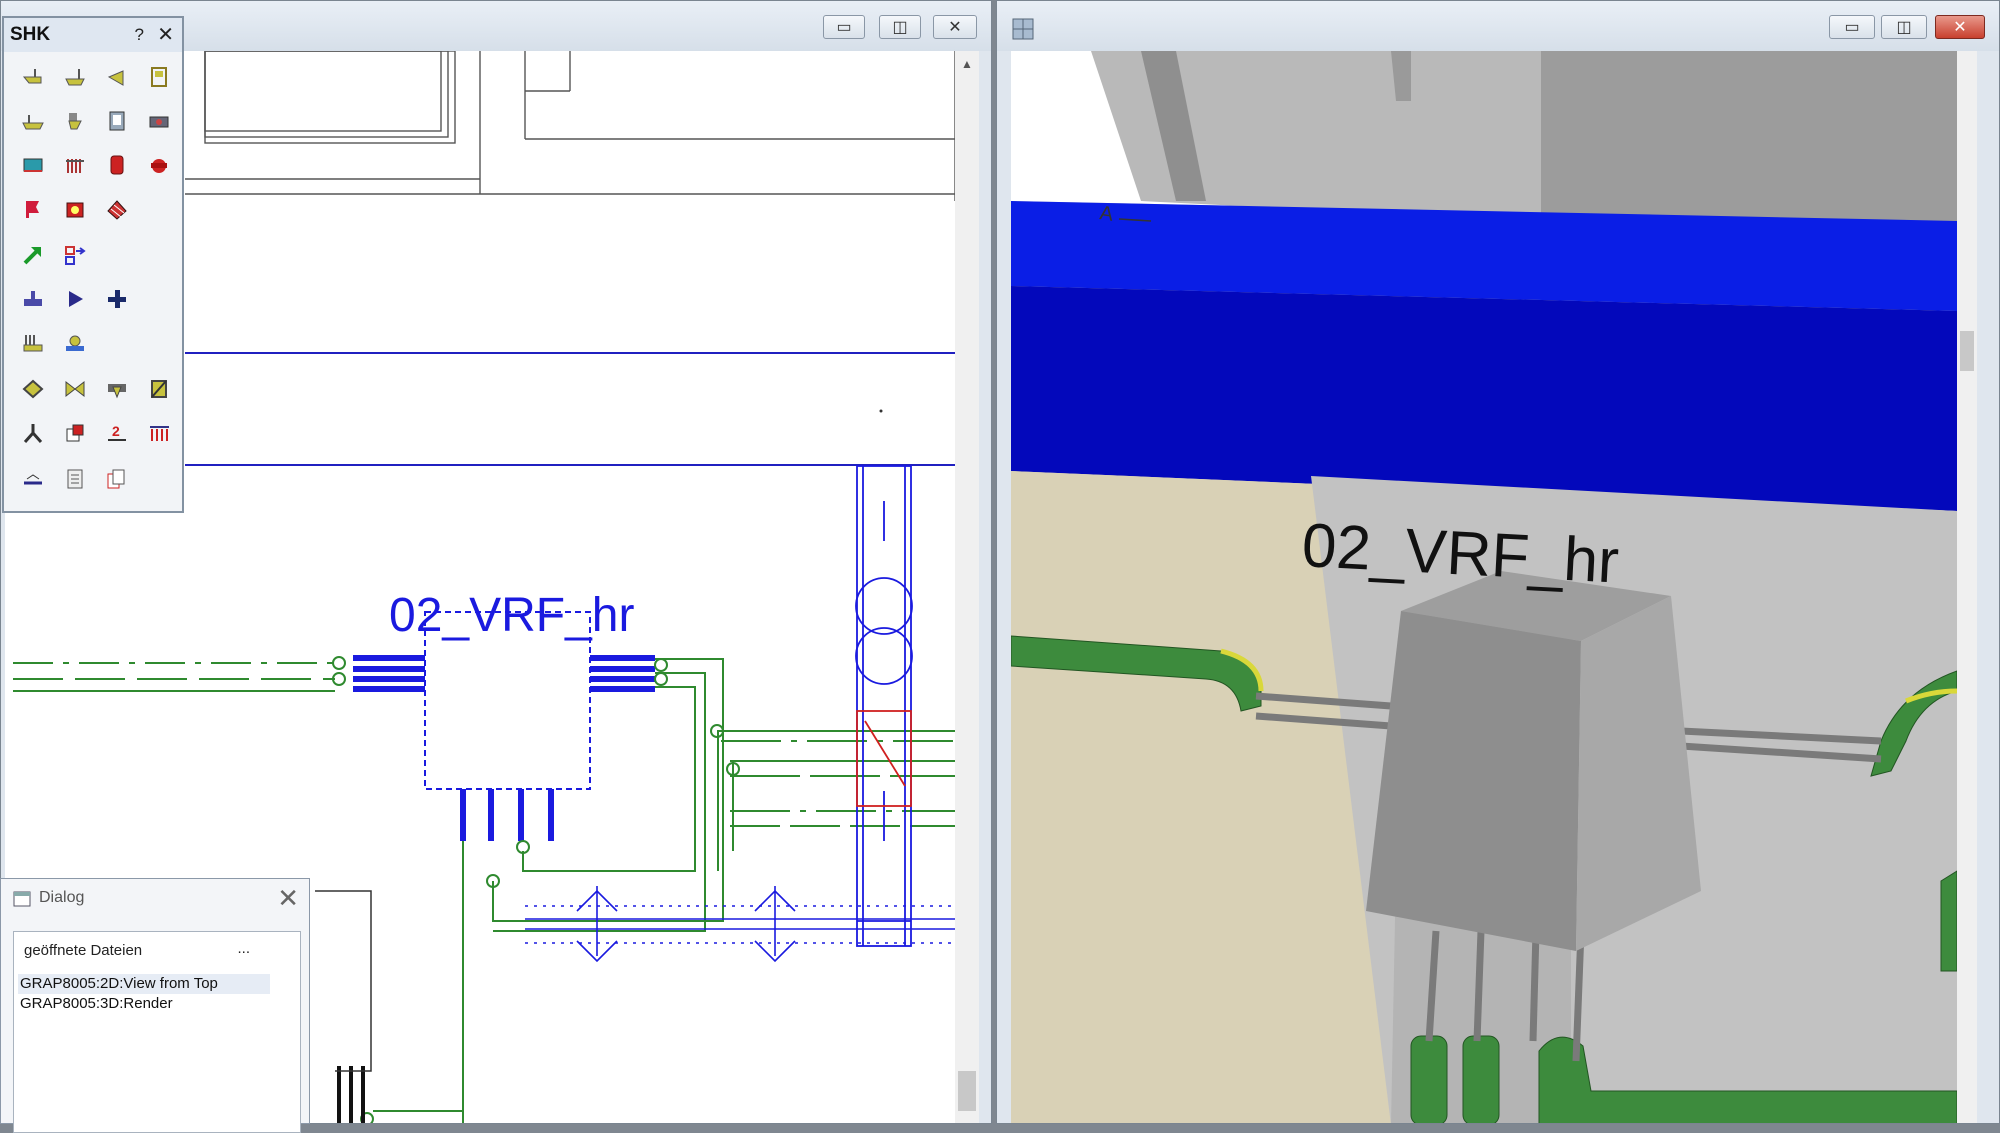 This screenshot has height=1133, width=2000. Describe the element at coordinates (62, 897) in the screenshot. I see `dialog-title: Dialog` at that location.